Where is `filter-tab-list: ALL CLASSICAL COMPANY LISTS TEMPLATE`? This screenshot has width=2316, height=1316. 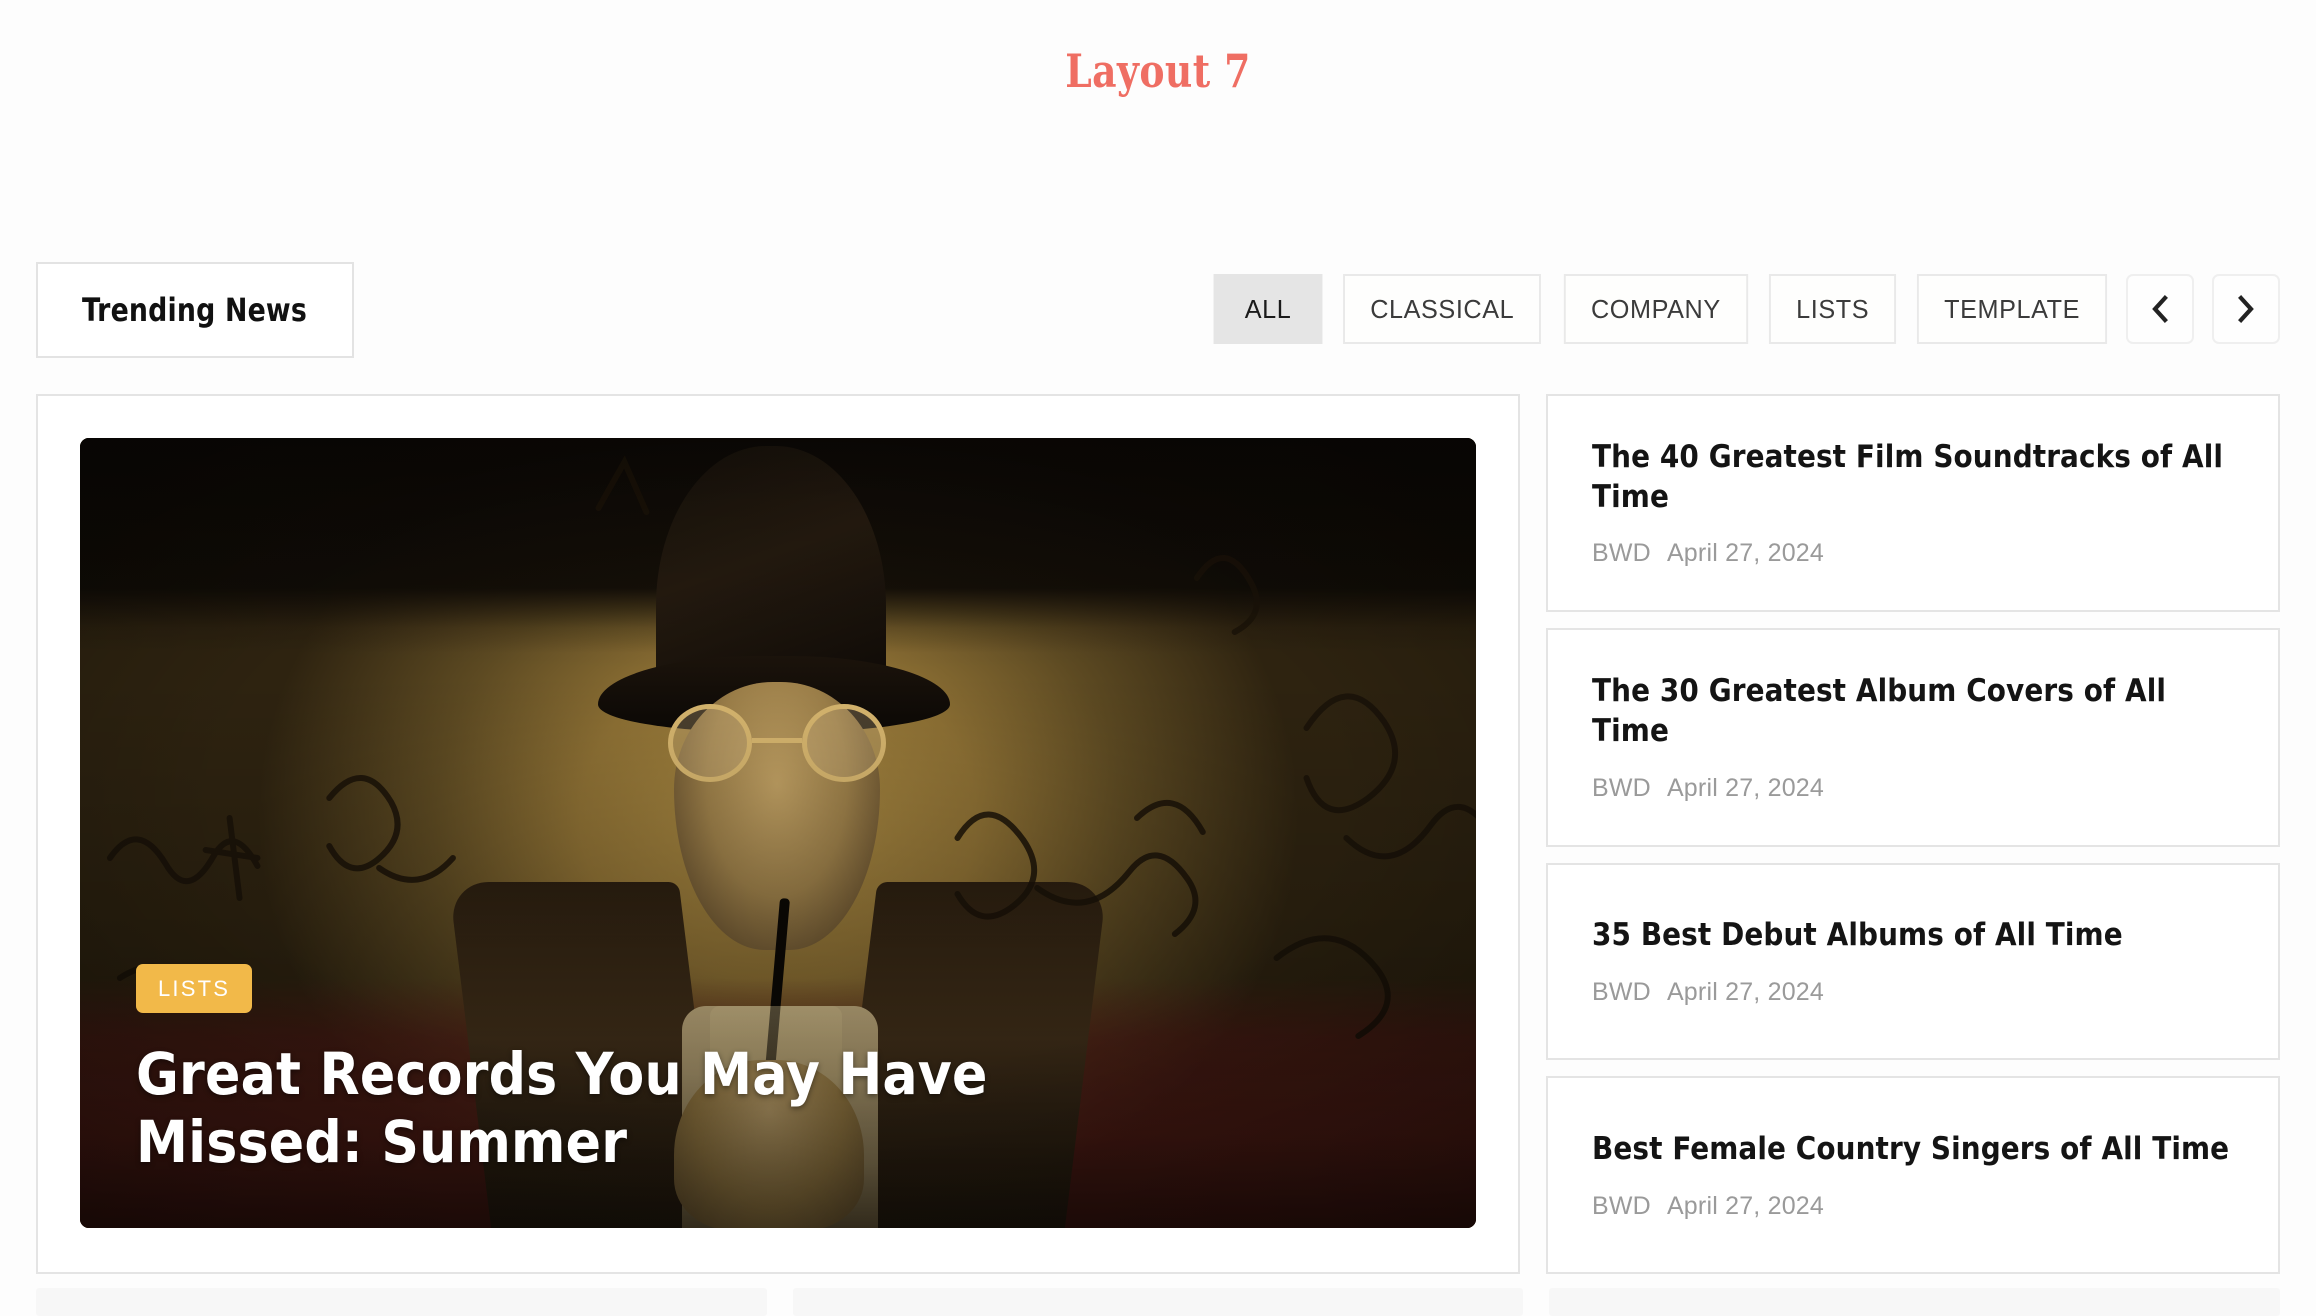
filter-tab-list: ALL CLASSICAL COMPANY LISTS TEMPLATE is located at coordinates (1746, 309).